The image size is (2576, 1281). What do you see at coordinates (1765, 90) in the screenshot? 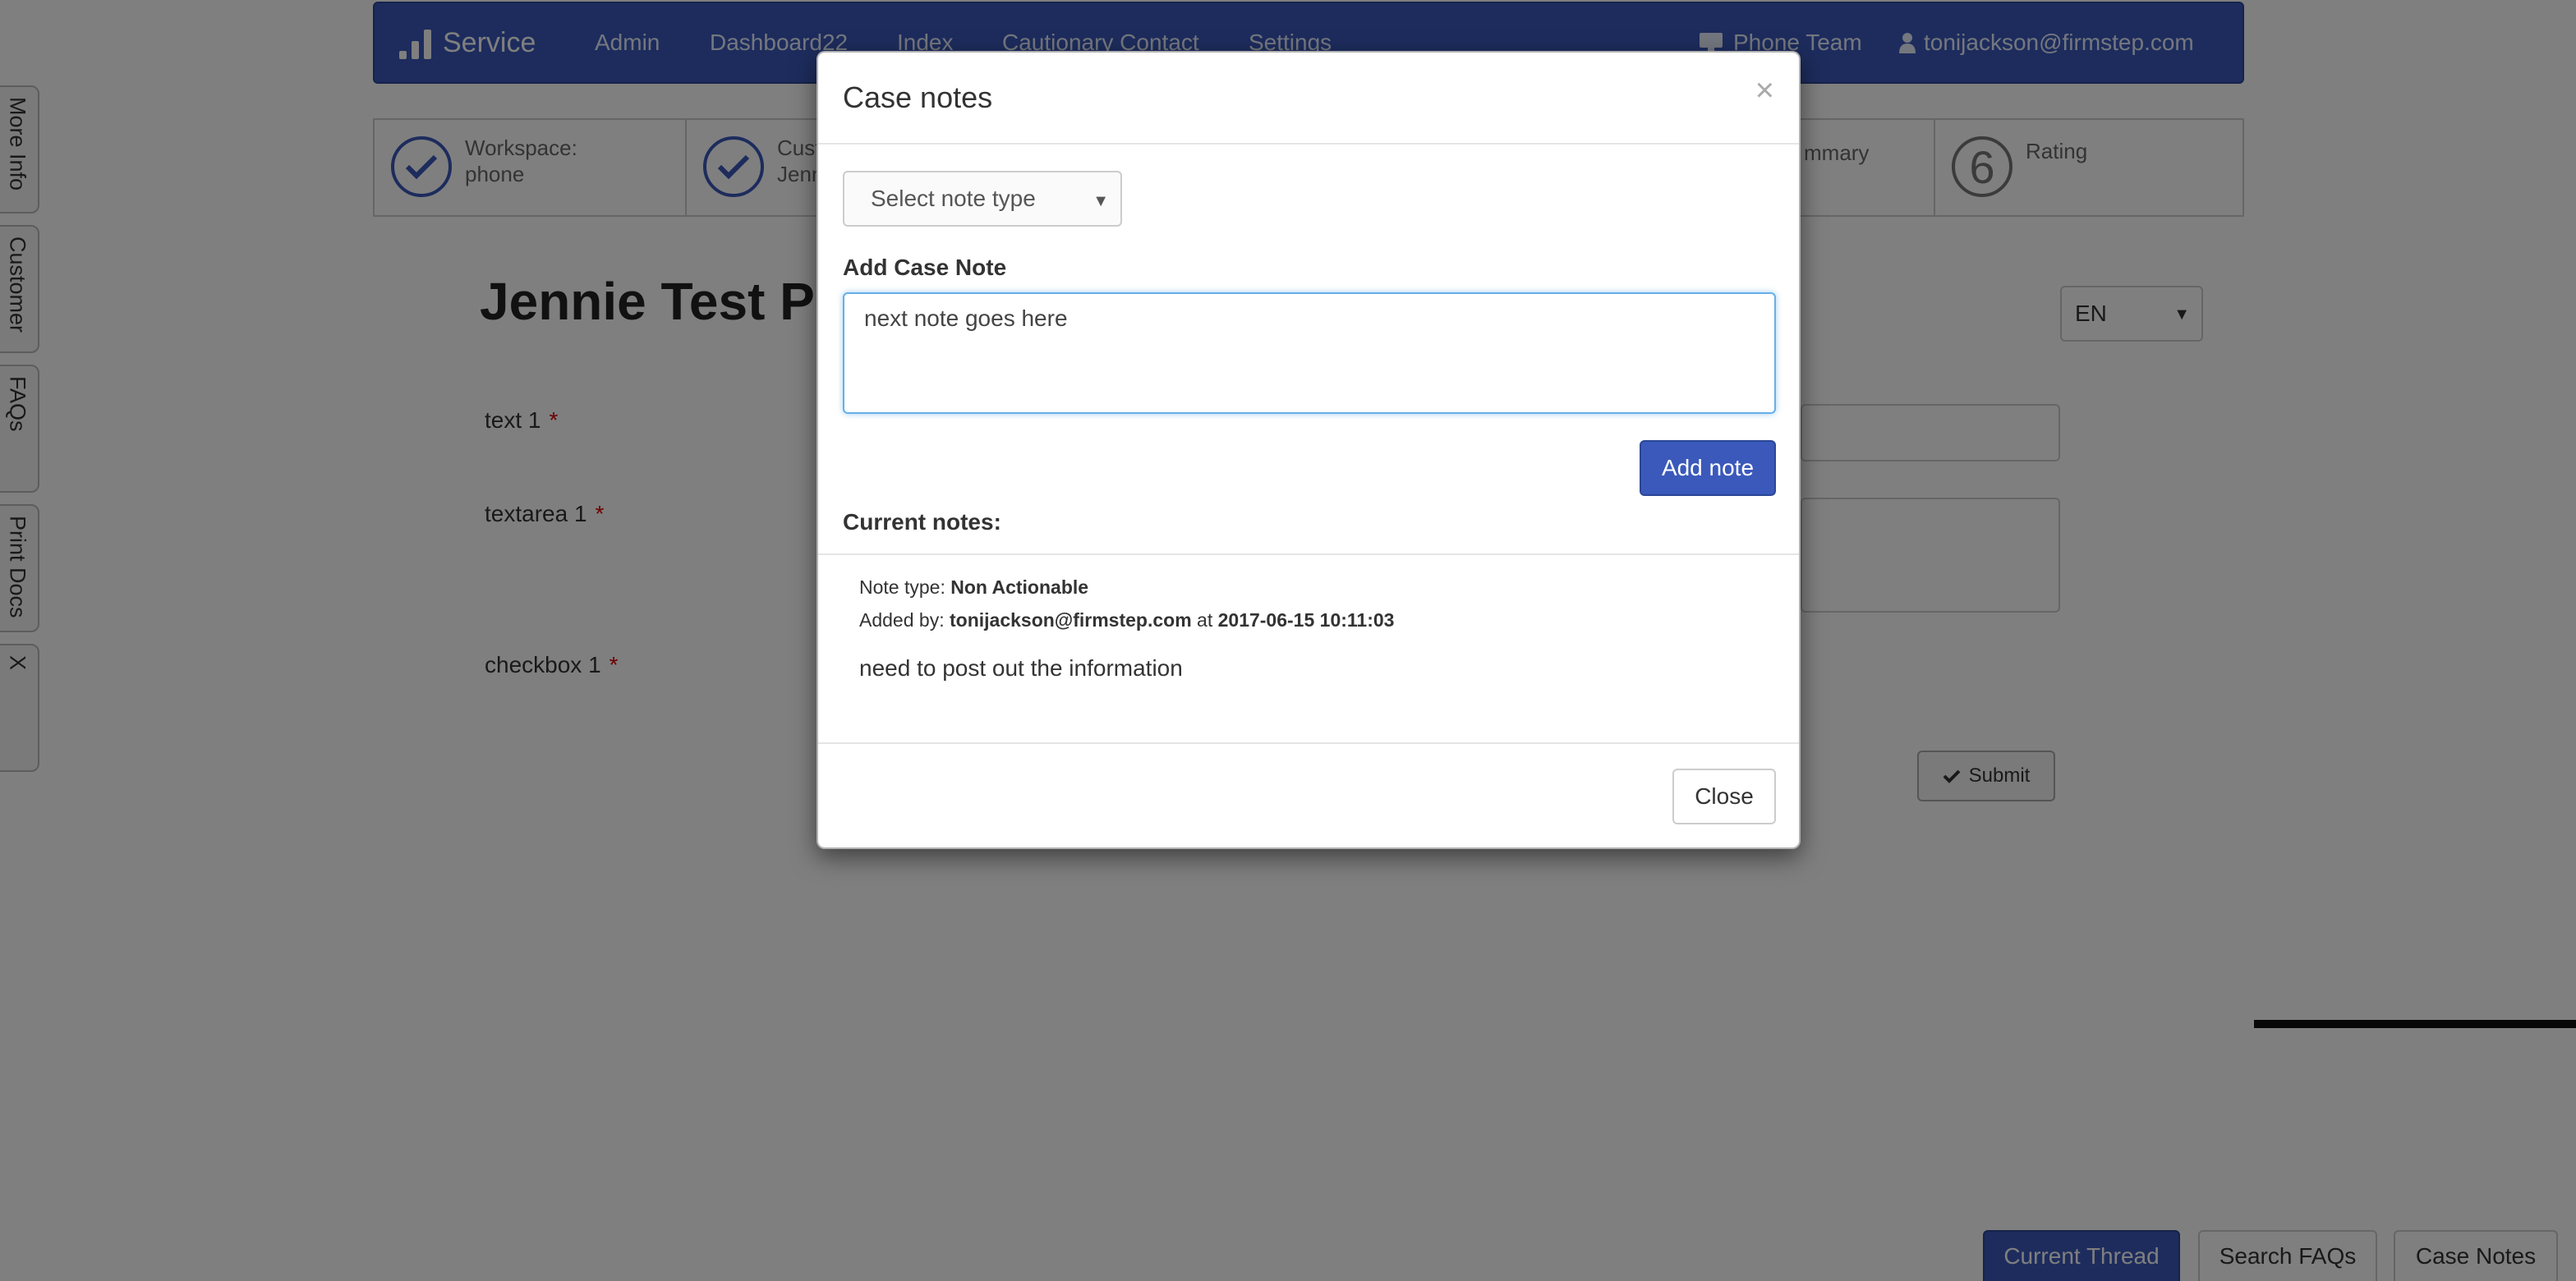
I see `close-icon: ×` at bounding box center [1765, 90].